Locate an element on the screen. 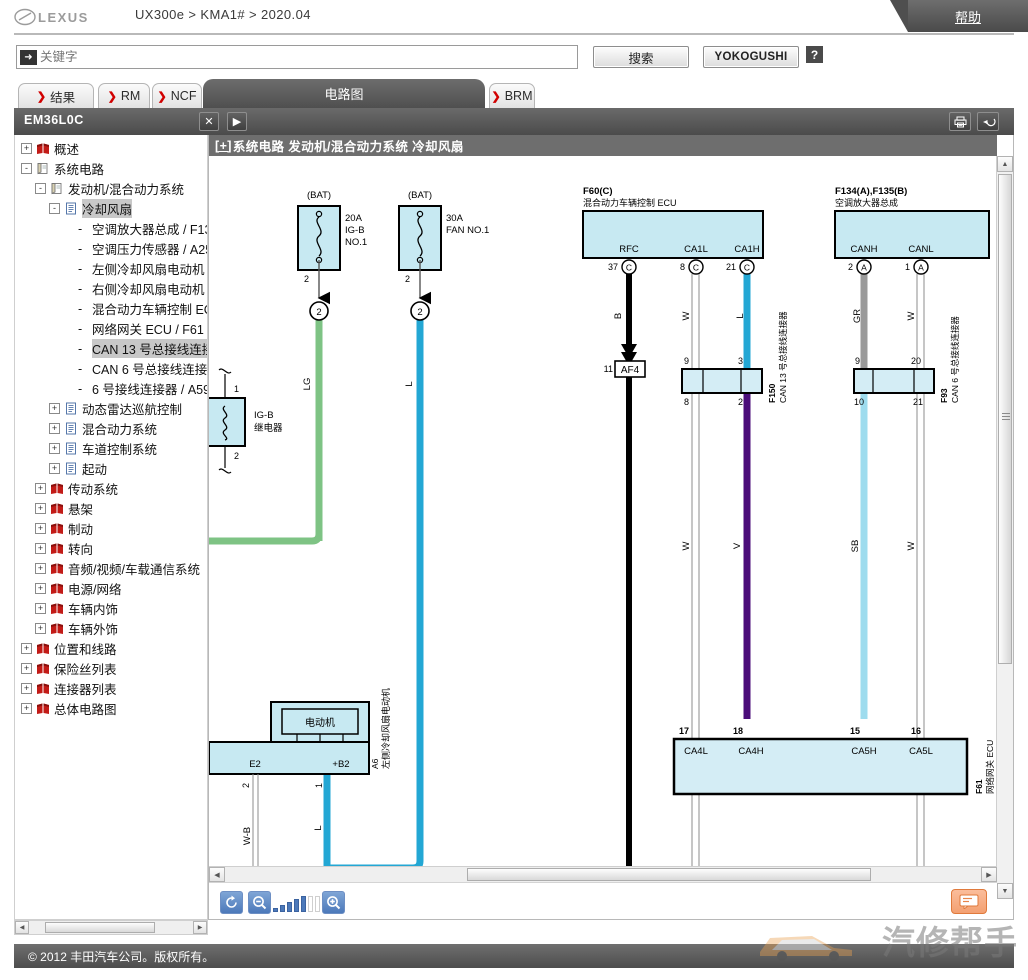 The image size is (1028, 980). svg-text: 21 is located at coordinates (918, 402).